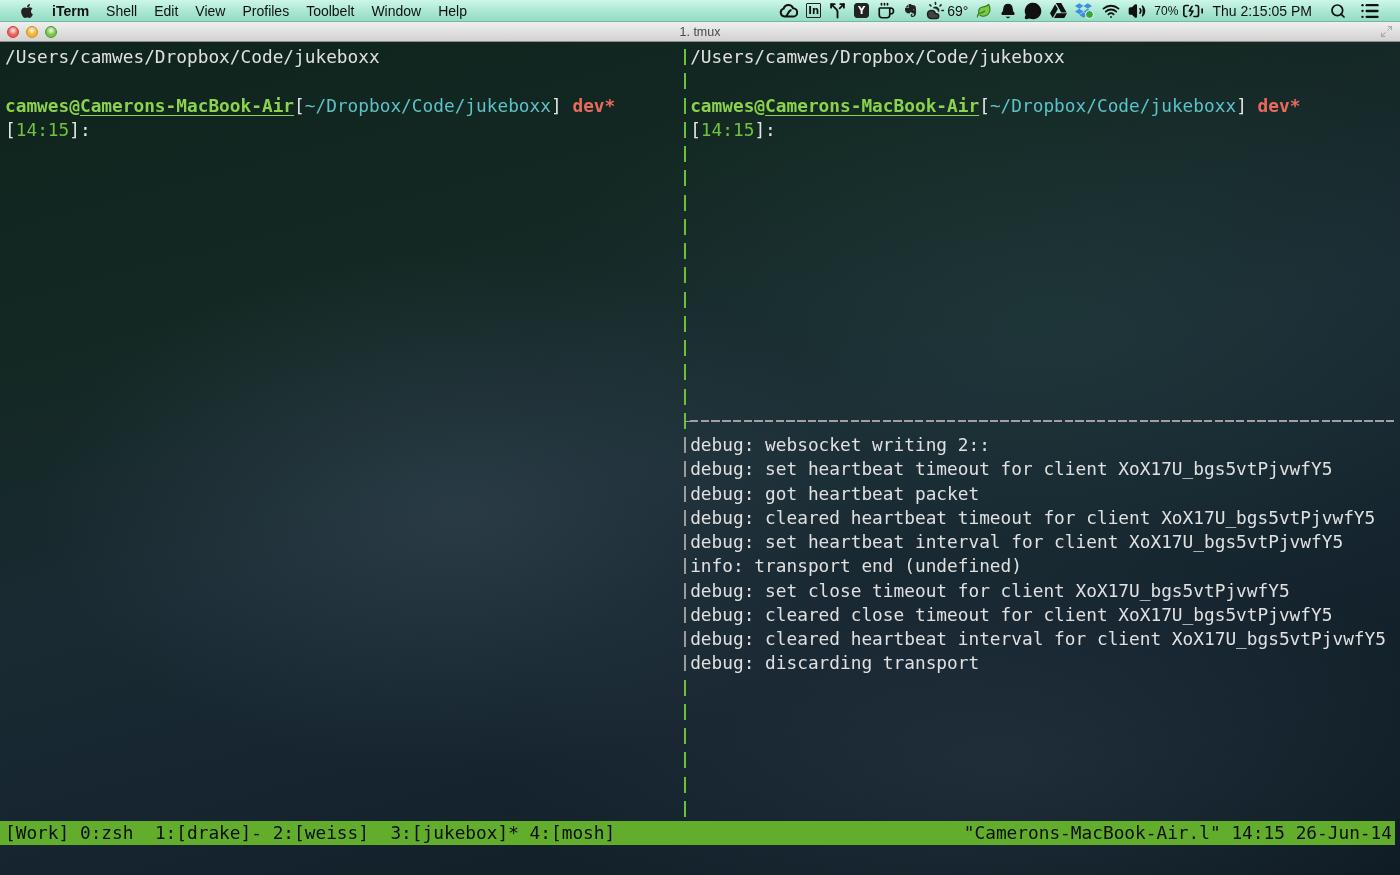 The image size is (1400, 875). Describe the element at coordinates (454, 833) in the screenshot. I see `window-tab: 3:[jukebox]*` at that location.